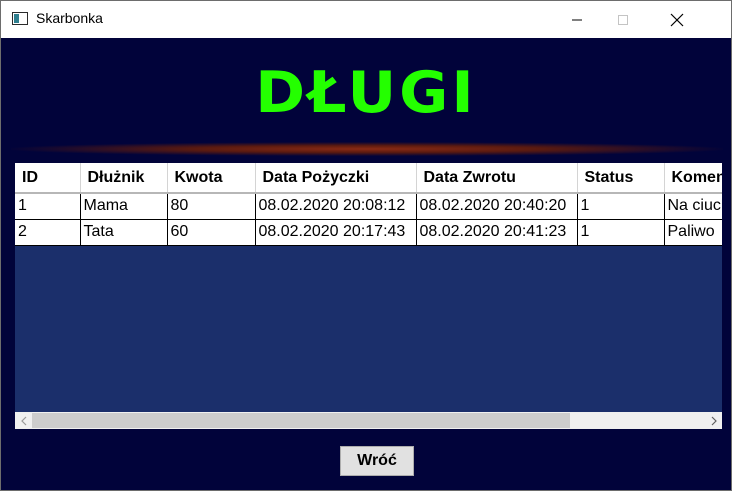 This screenshot has width=732, height=491. I want to click on maximize-button, so click(623, 19).